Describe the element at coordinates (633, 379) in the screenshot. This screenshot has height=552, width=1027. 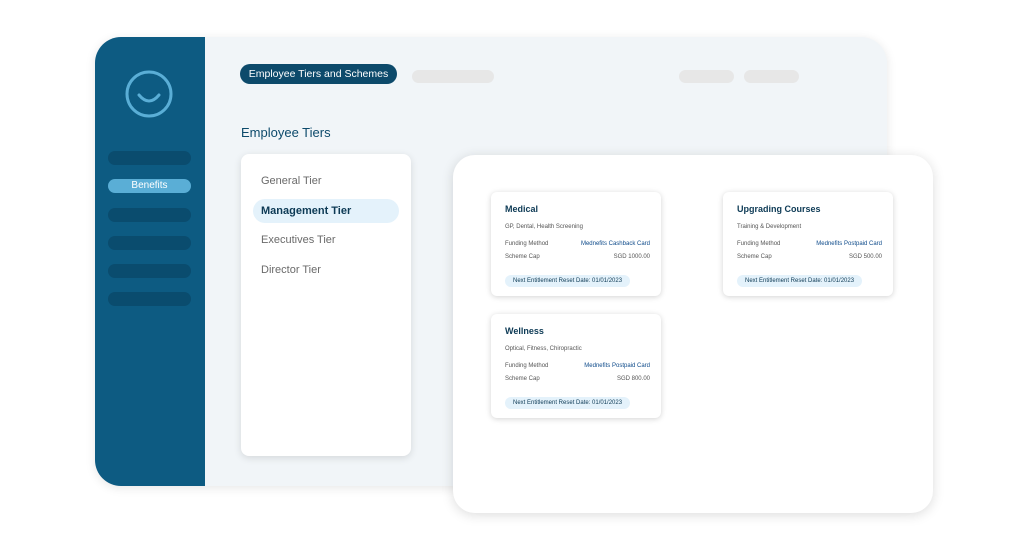
I see `scheme-cap-value: SGD 800.00` at that location.